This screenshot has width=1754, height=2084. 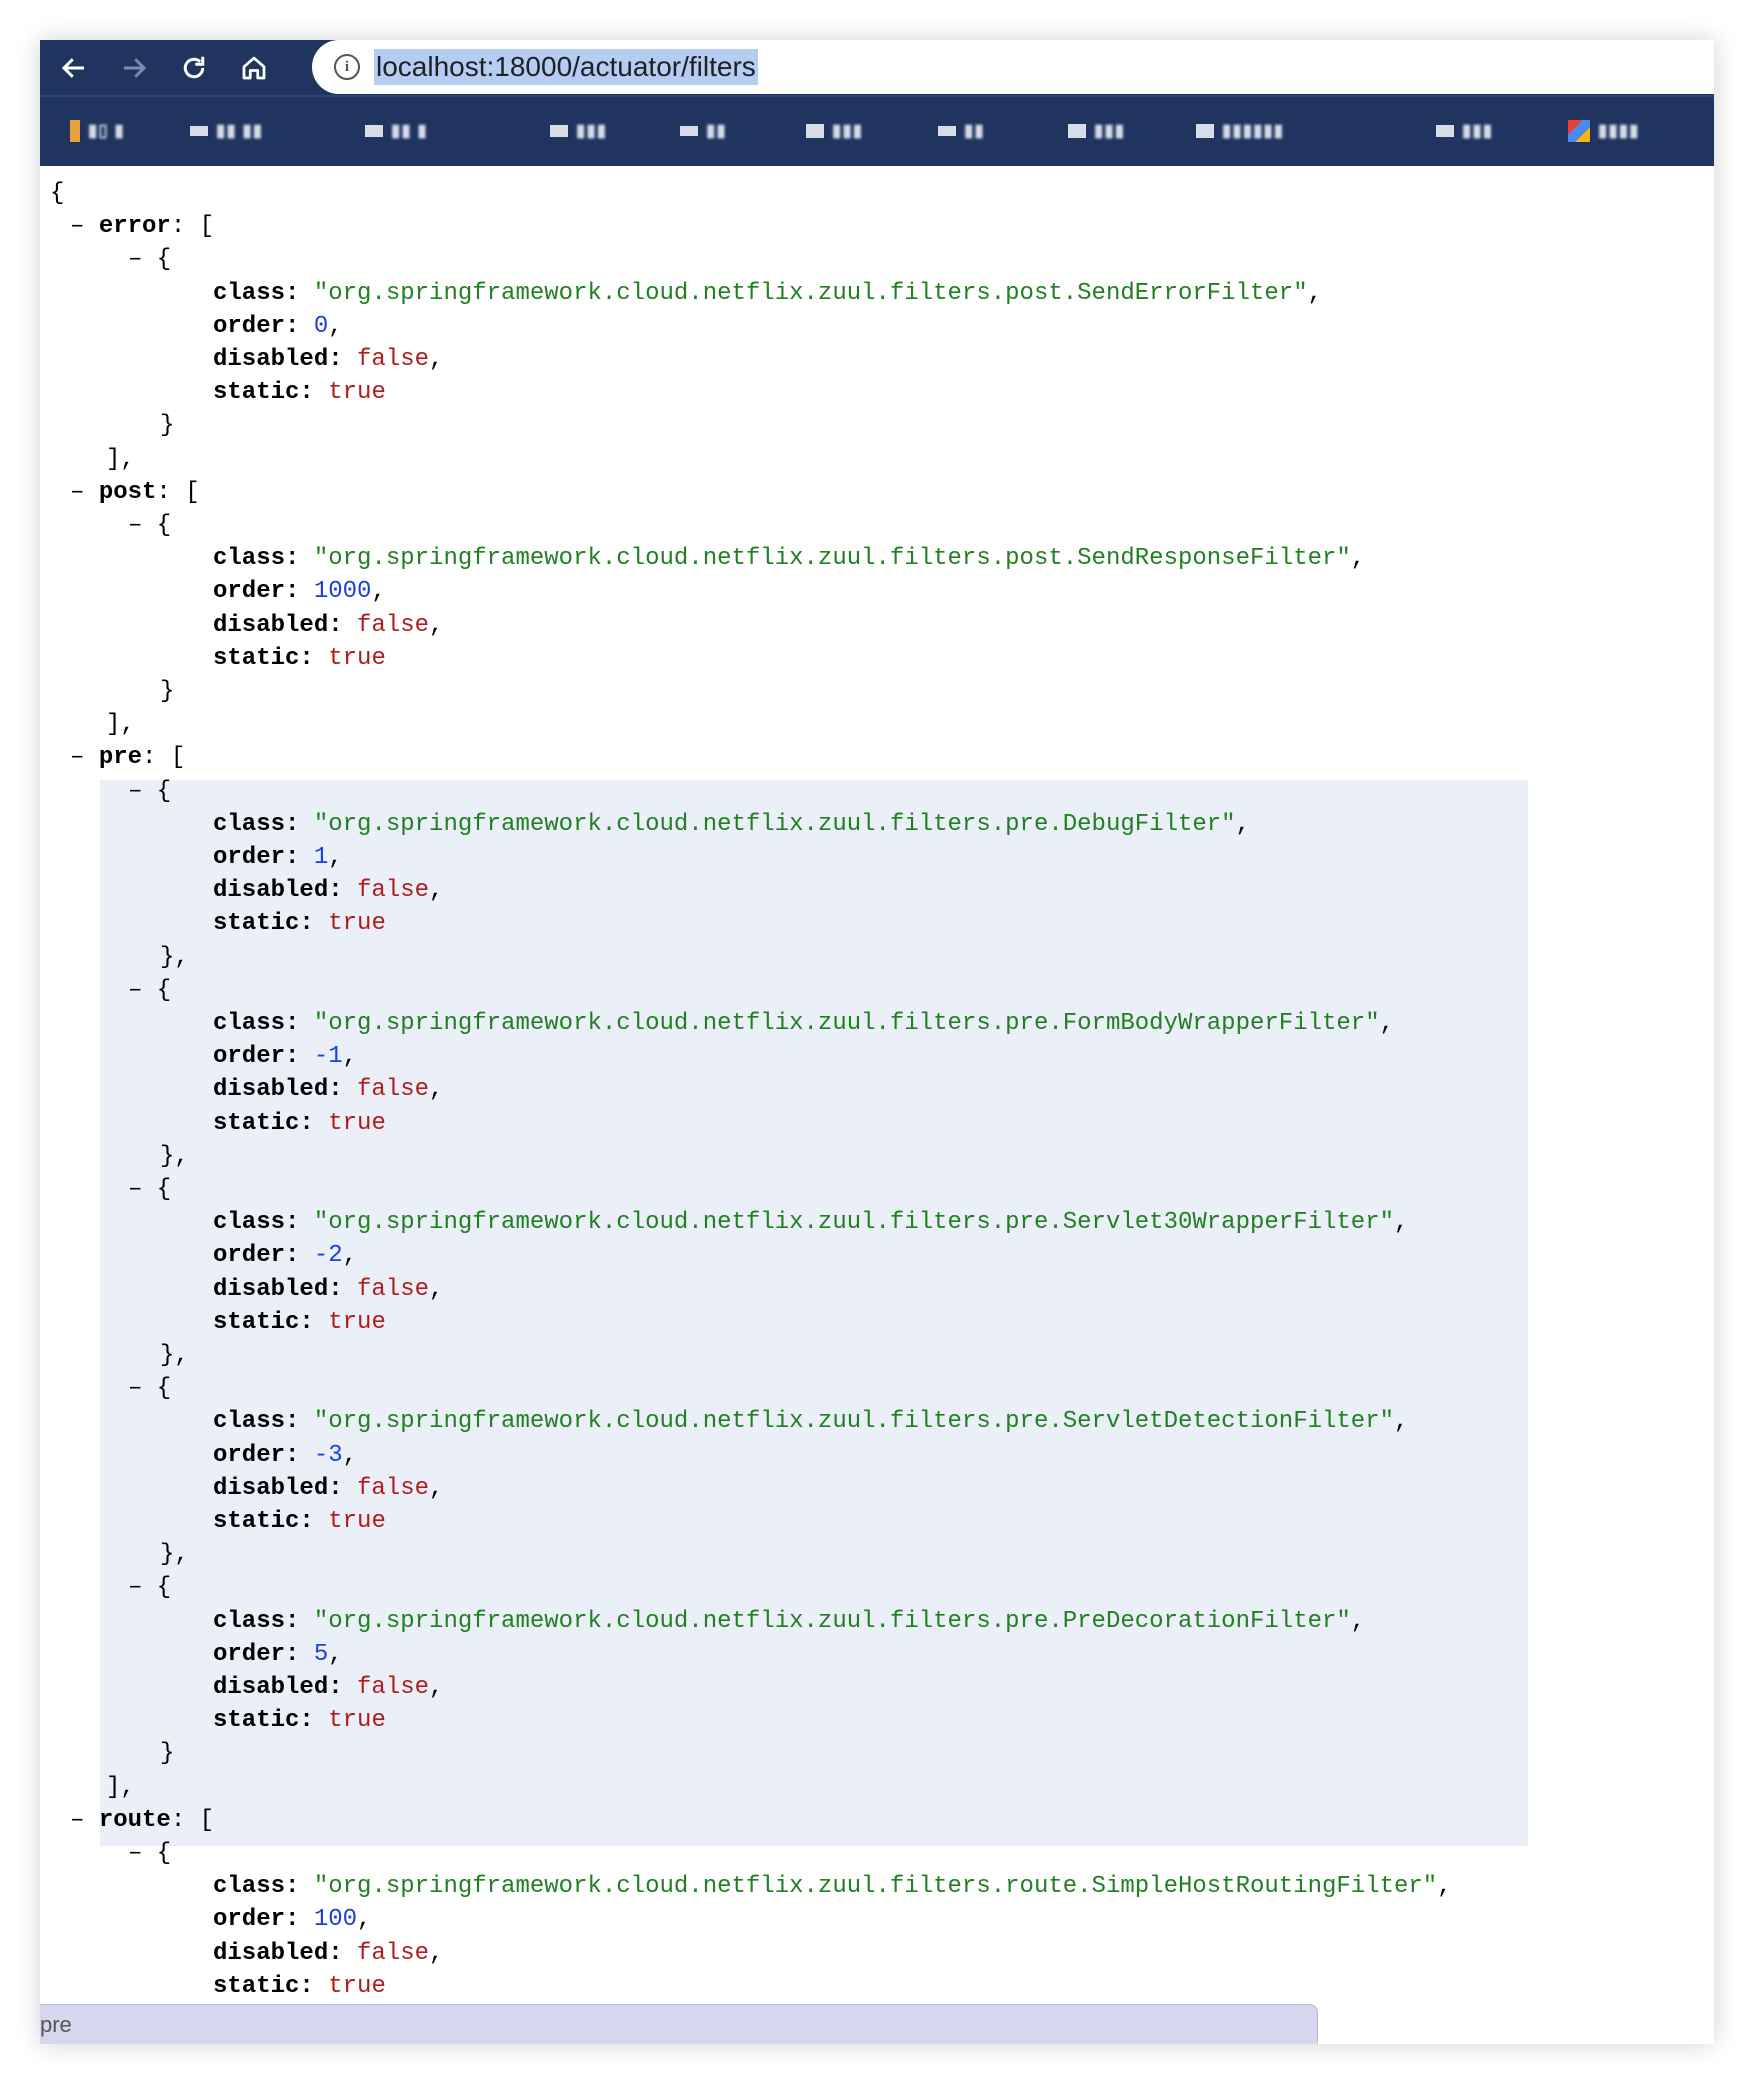 What do you see at coordinates (134, 227) in the screenshot?
I see `json-key: error` at bounding box center [134, 227].